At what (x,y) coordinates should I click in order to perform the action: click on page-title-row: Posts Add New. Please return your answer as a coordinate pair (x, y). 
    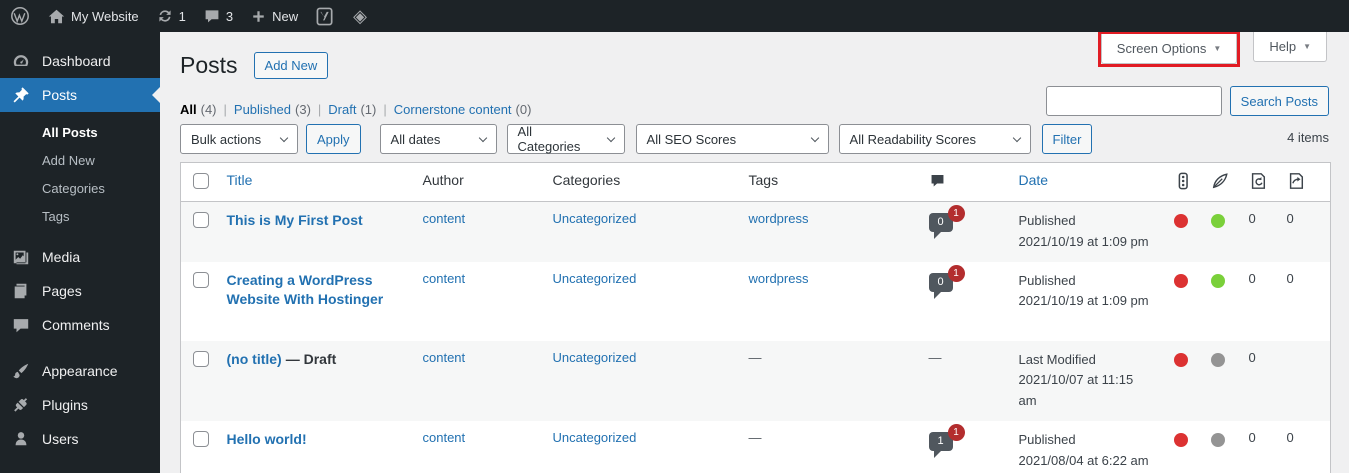
    Looking at the image, I should click on (254, 66).